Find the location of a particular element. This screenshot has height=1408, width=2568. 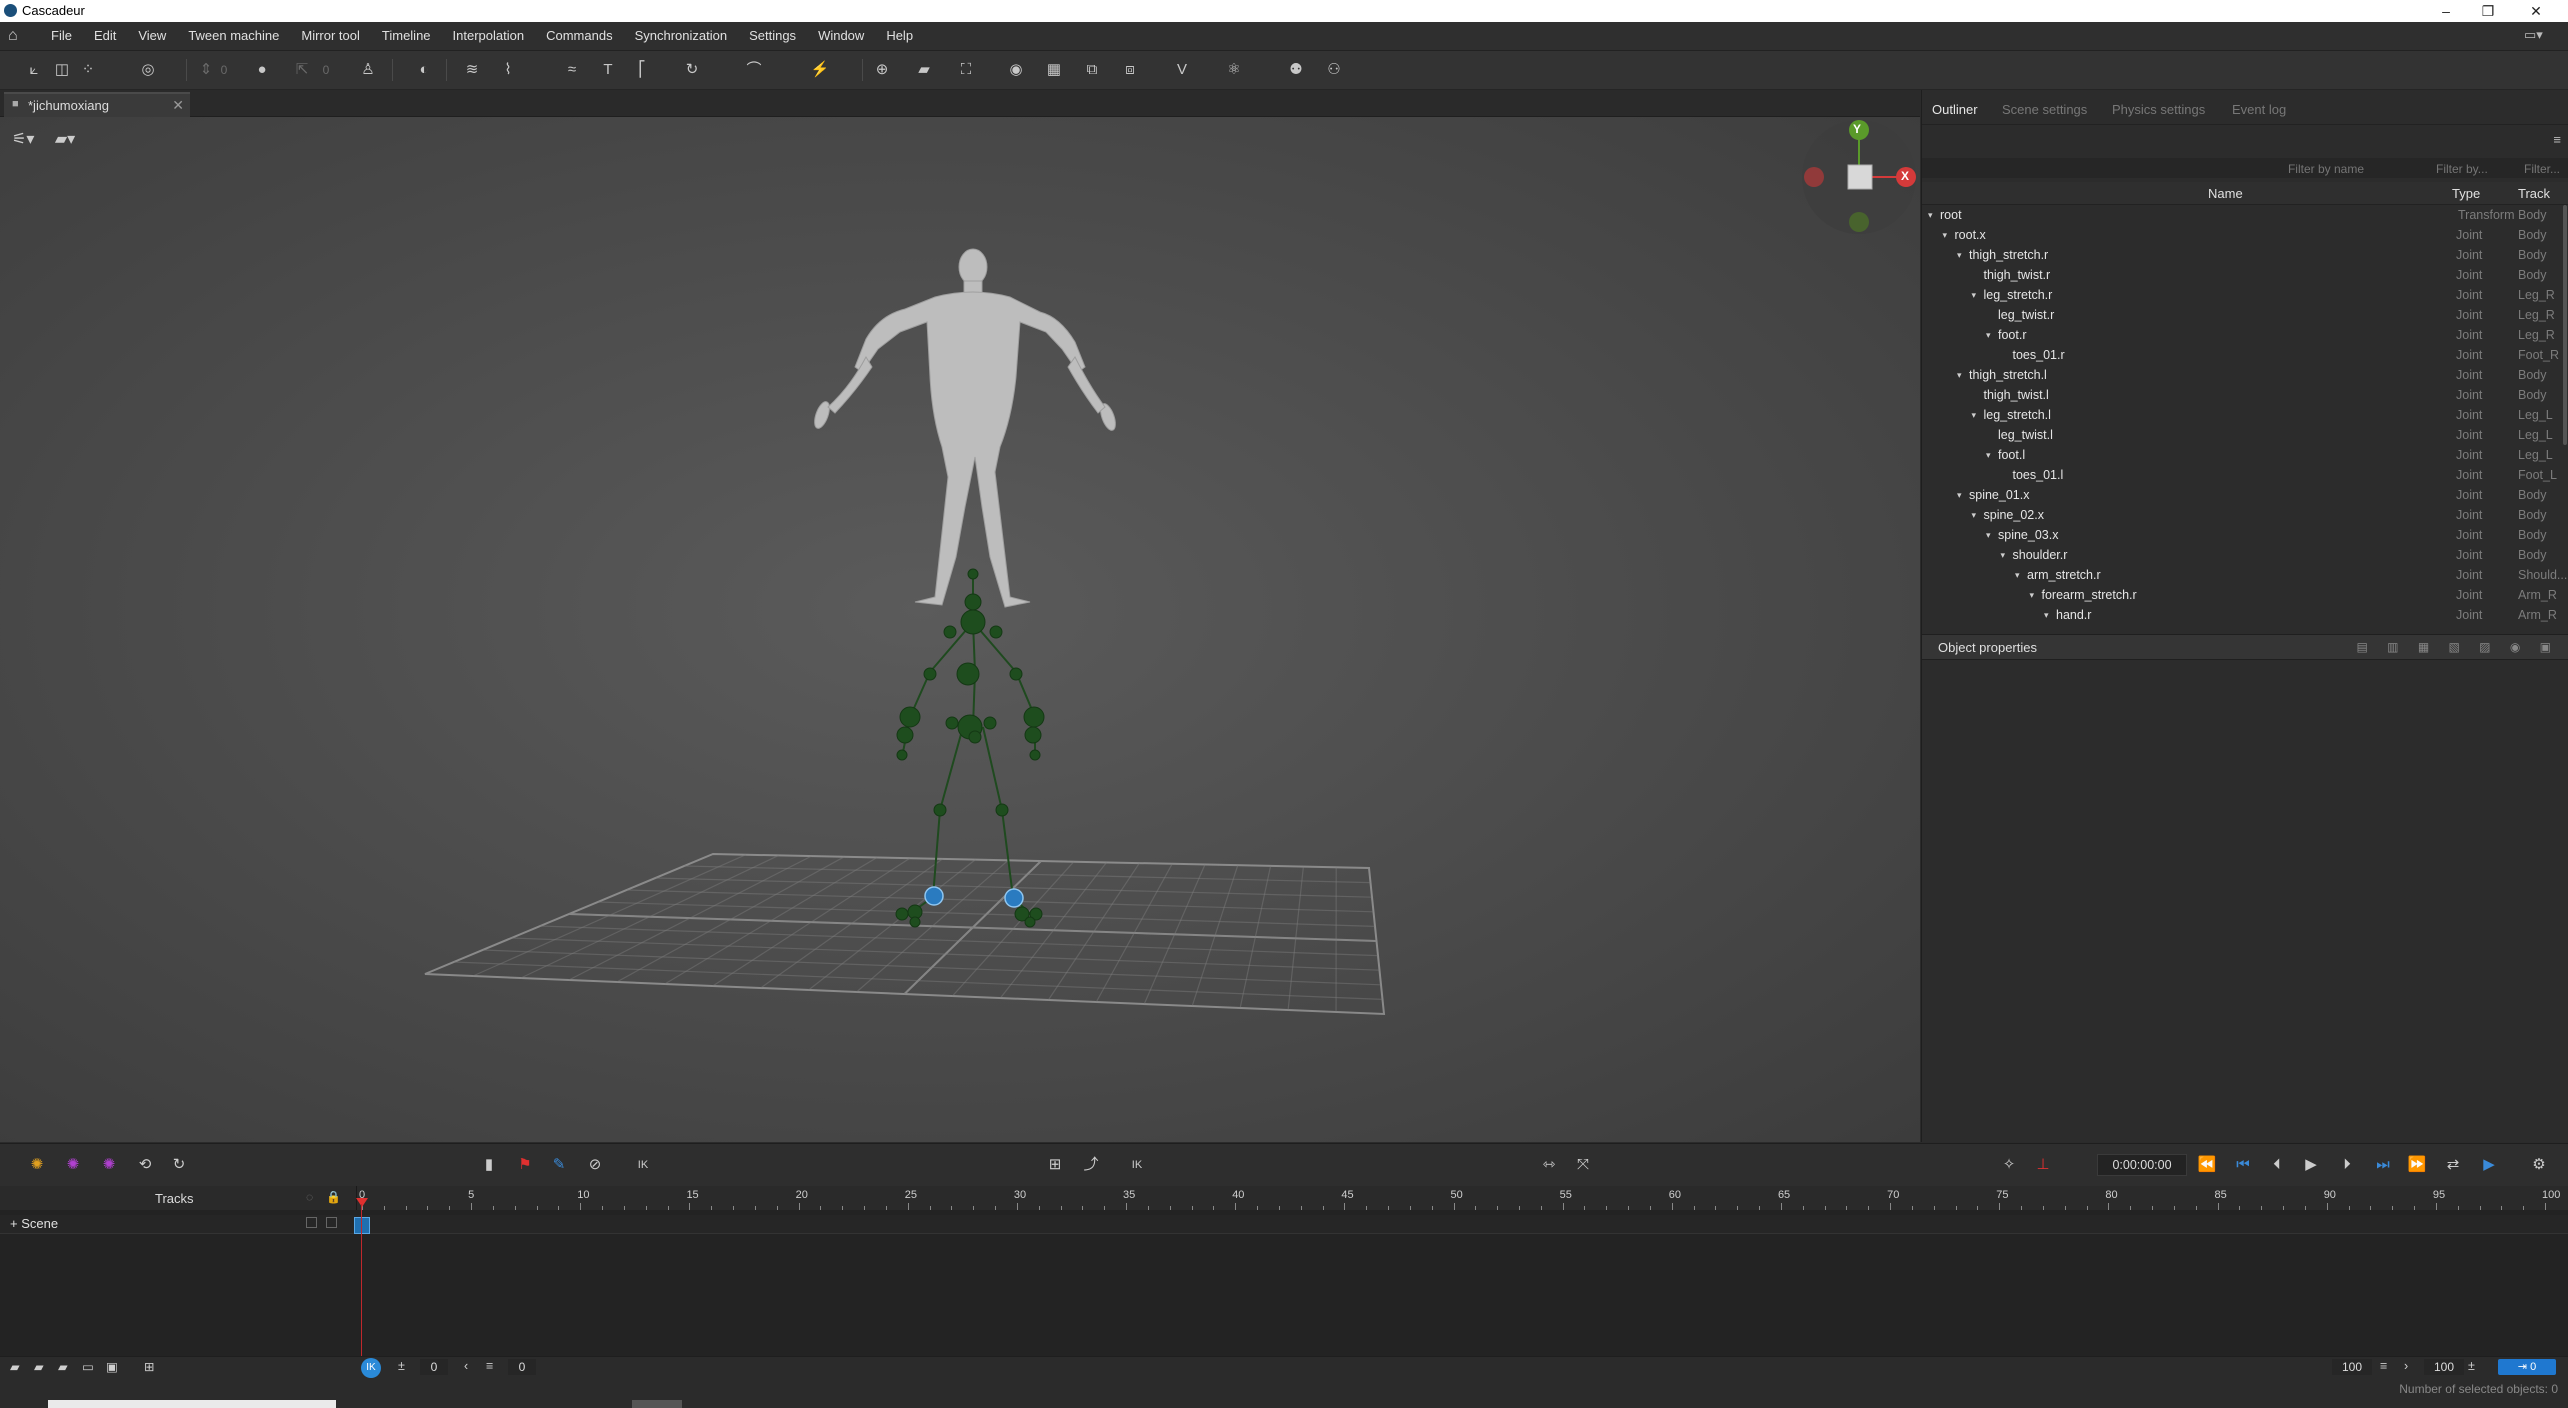

column-name: Name is located at coordinates (2225, 193).